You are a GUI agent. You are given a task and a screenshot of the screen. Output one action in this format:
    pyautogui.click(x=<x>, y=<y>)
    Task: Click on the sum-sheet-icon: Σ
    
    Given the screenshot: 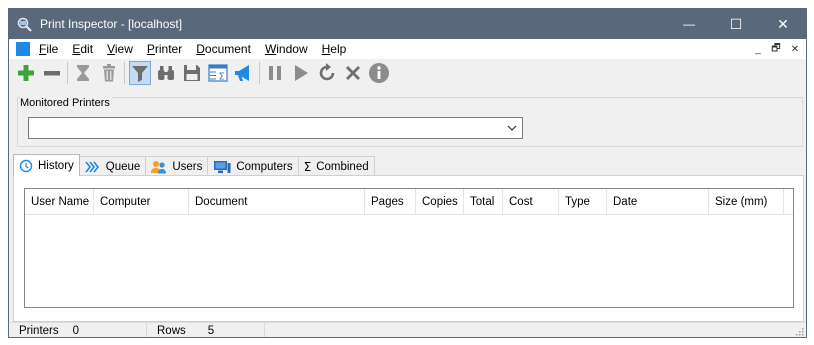 What is the action you would take?
    pyautogui.click(x=218, y=73)
    